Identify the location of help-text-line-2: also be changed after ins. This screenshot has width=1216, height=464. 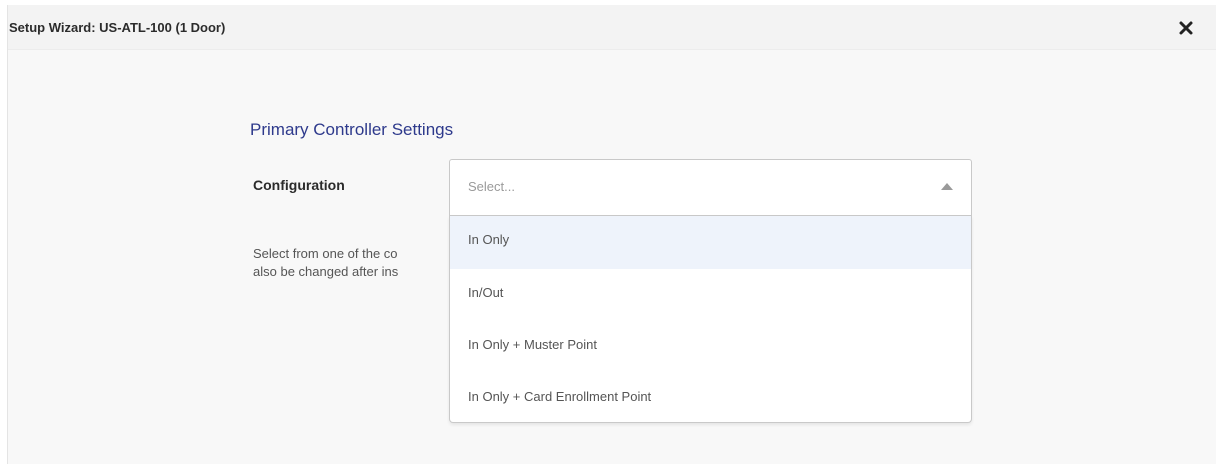
(326, 271).